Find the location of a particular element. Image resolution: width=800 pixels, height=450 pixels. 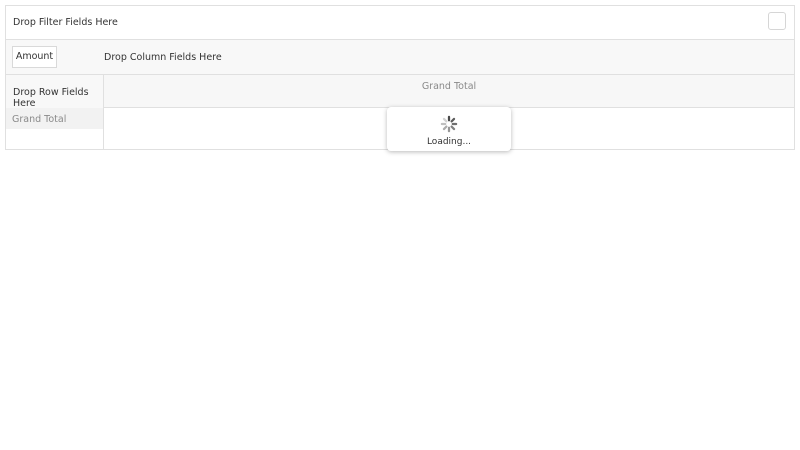

column-header-cell: Grand Total is located at coordinates (448, 91).